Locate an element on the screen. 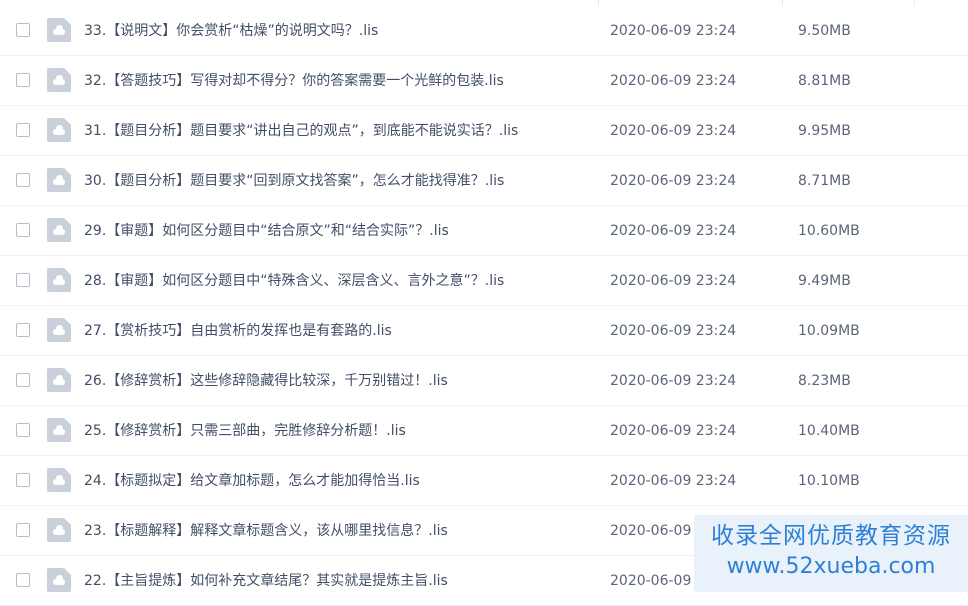 The width and height of the screenshot is (968, 606). file-name: 27.【赏析技巧】自由赏析的发挥也是有套路的.lis is located at coordinates (238, 331).